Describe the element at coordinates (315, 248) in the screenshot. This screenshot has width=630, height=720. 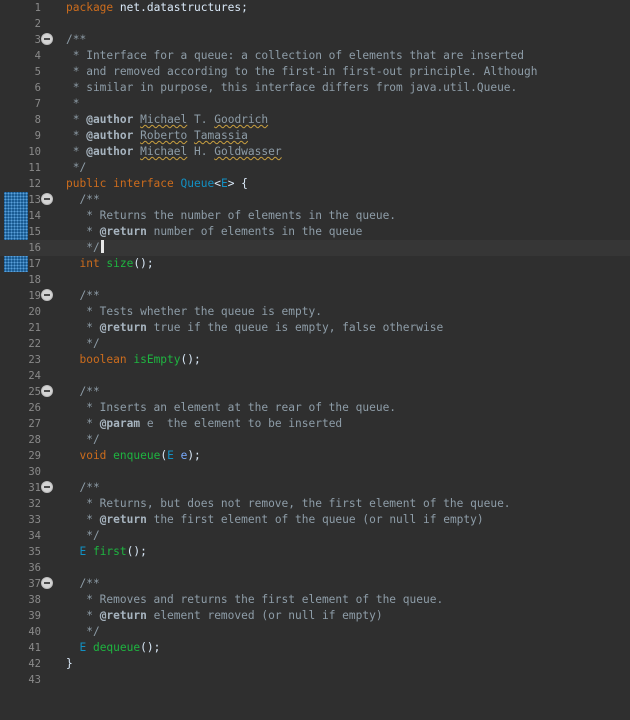
I see `code-line: 16 */` at that location.